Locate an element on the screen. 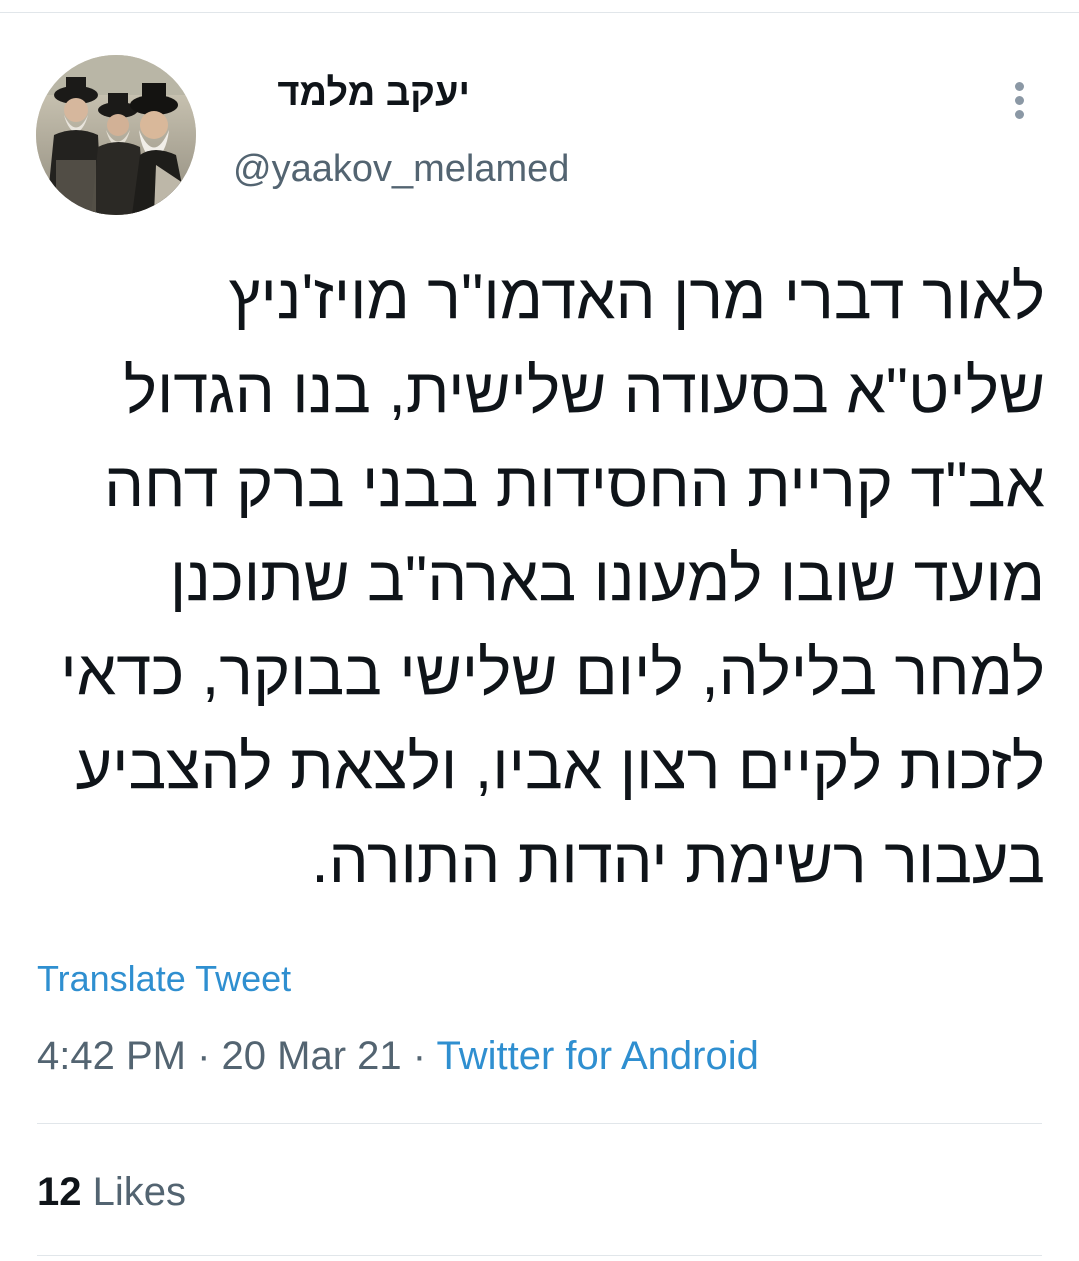  tweet-time: 4:42 PM is located at coordinates (111, 1056).